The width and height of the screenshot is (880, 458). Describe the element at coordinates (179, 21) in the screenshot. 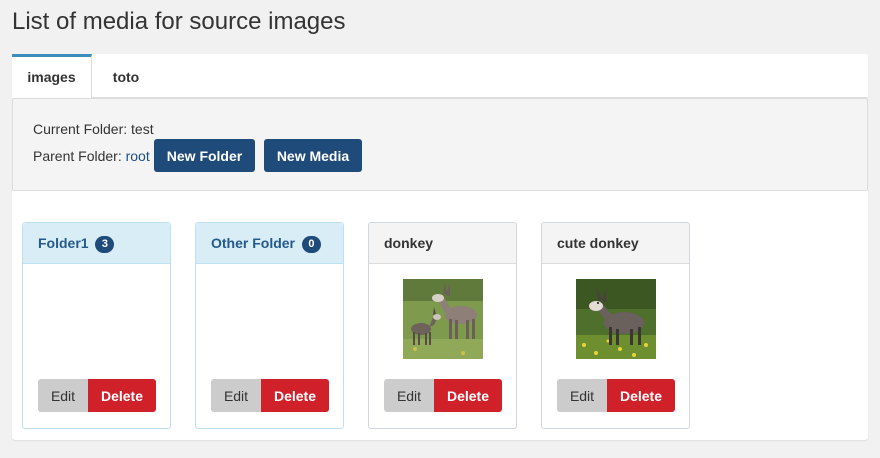

I see `page-title: List of media for source images` at that location.